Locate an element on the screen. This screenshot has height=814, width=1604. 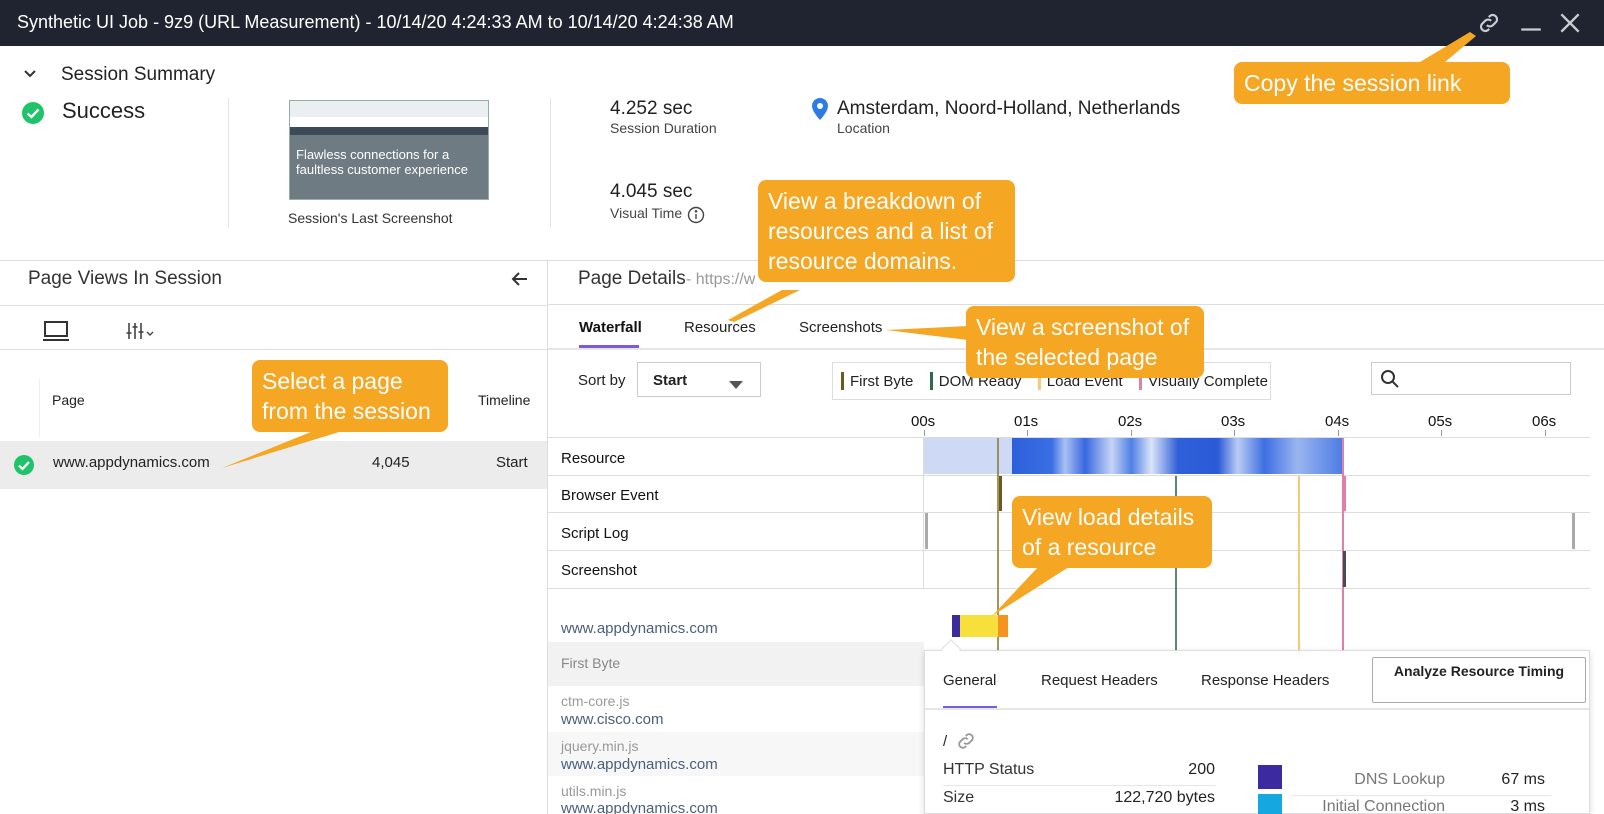
callout-load-details: View load details of a resource is located at coordinates (1112, 532).